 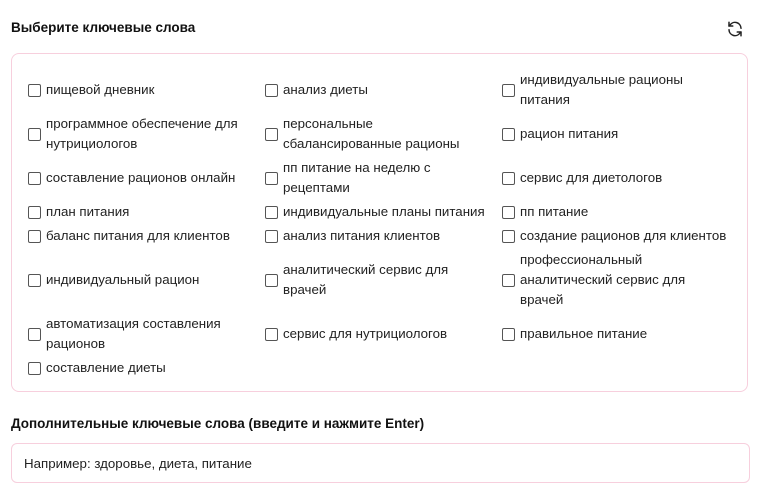 I want to click on keyword-checkbox-item: индивидуальные планы питания, so click(x=383, y=212).